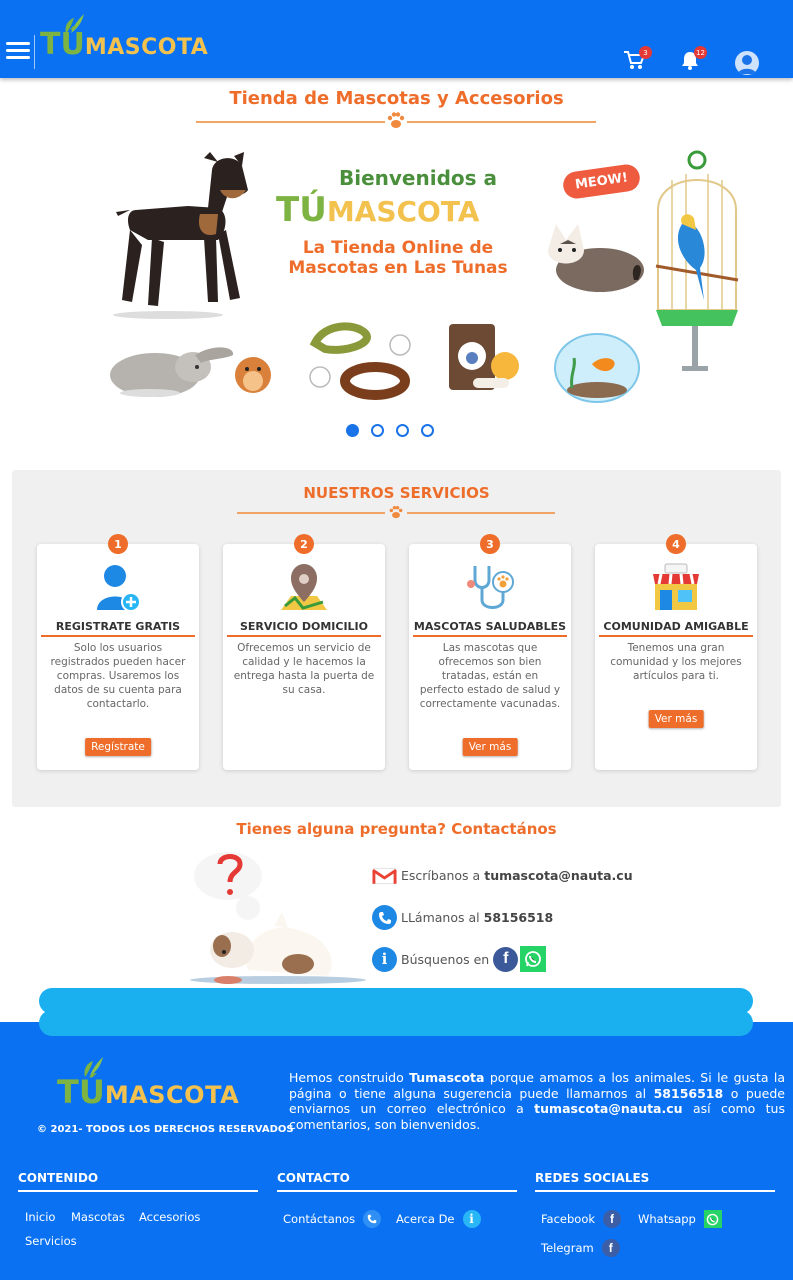 This screenshot has height=1280, width=793. Describe the element at coordinates (596, 258) in the screenshot. I see `cat-illustration` at that location.